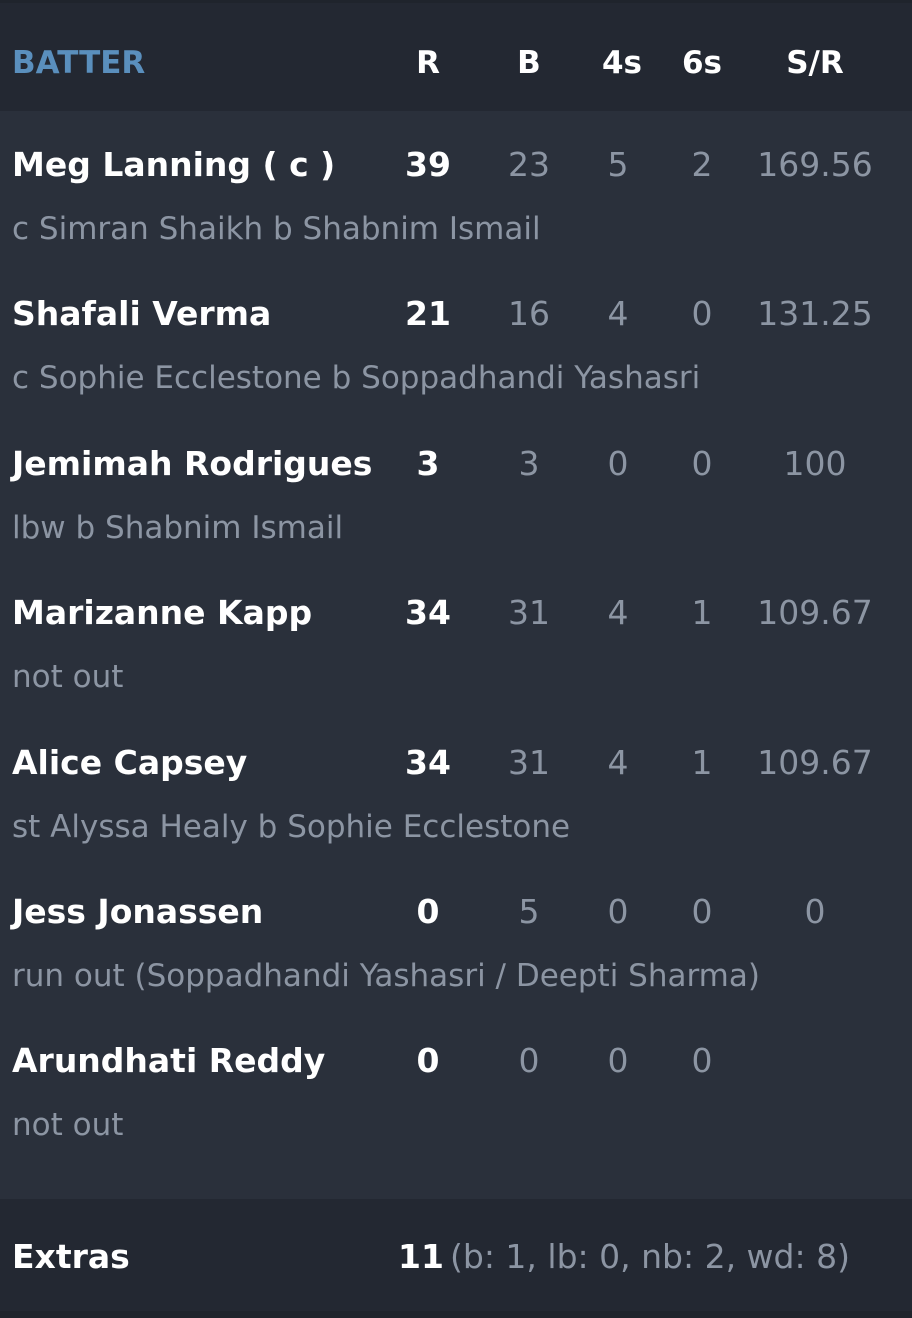 The width and height of the screenshot is (912, 1318). I want to click on column-header-fours: 4s, so click(622, 63).